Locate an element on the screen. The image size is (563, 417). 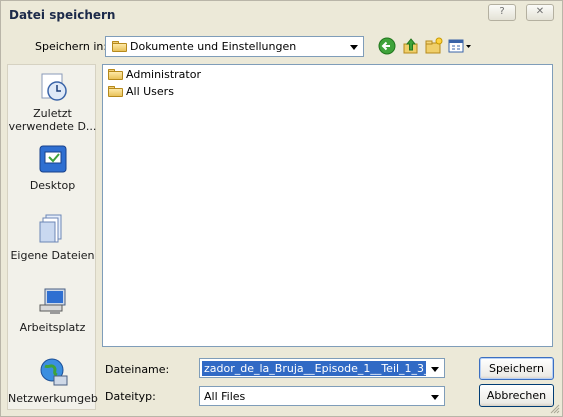
new-folder-icon is located at coordinates (435, 47).